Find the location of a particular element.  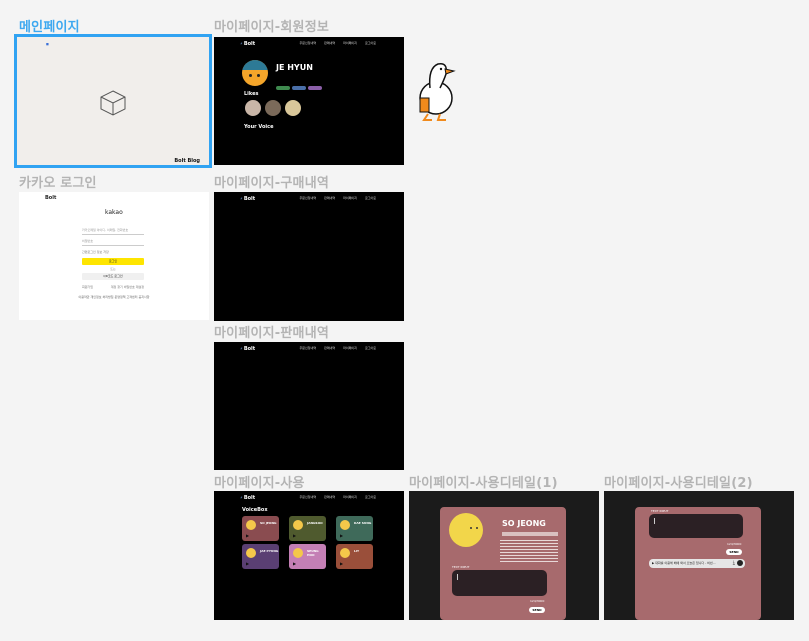

tag-pills is located at coordinates (300, 84).